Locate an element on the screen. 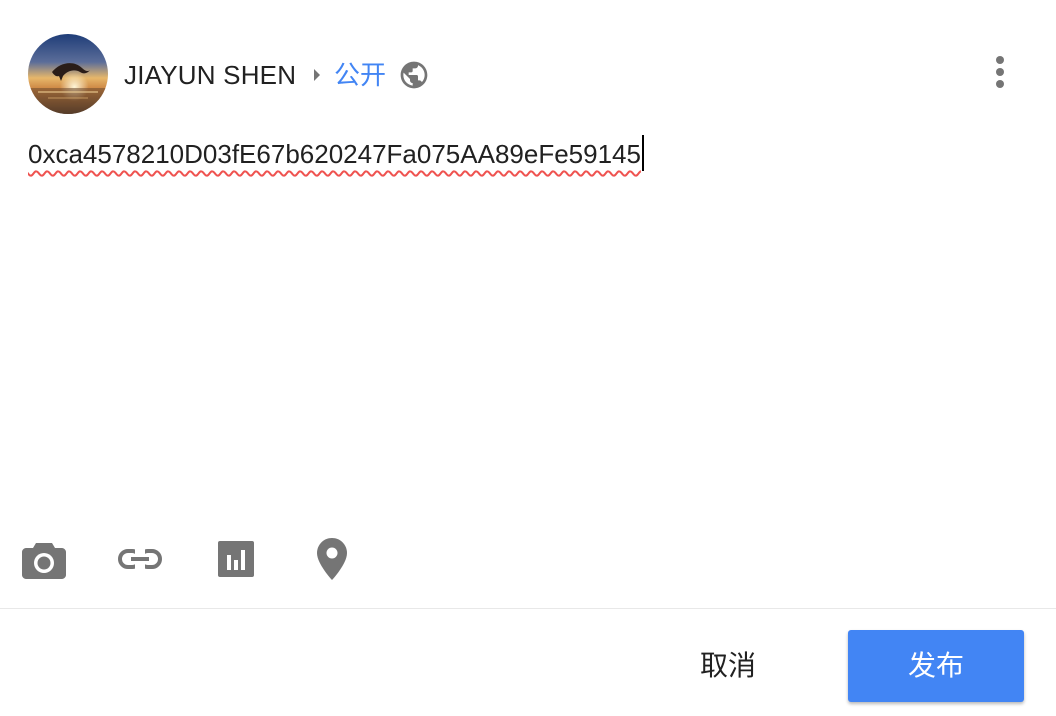 This screenshot has width=1056, height=716. poll-chart-icon is located at coordinates (236, 559).